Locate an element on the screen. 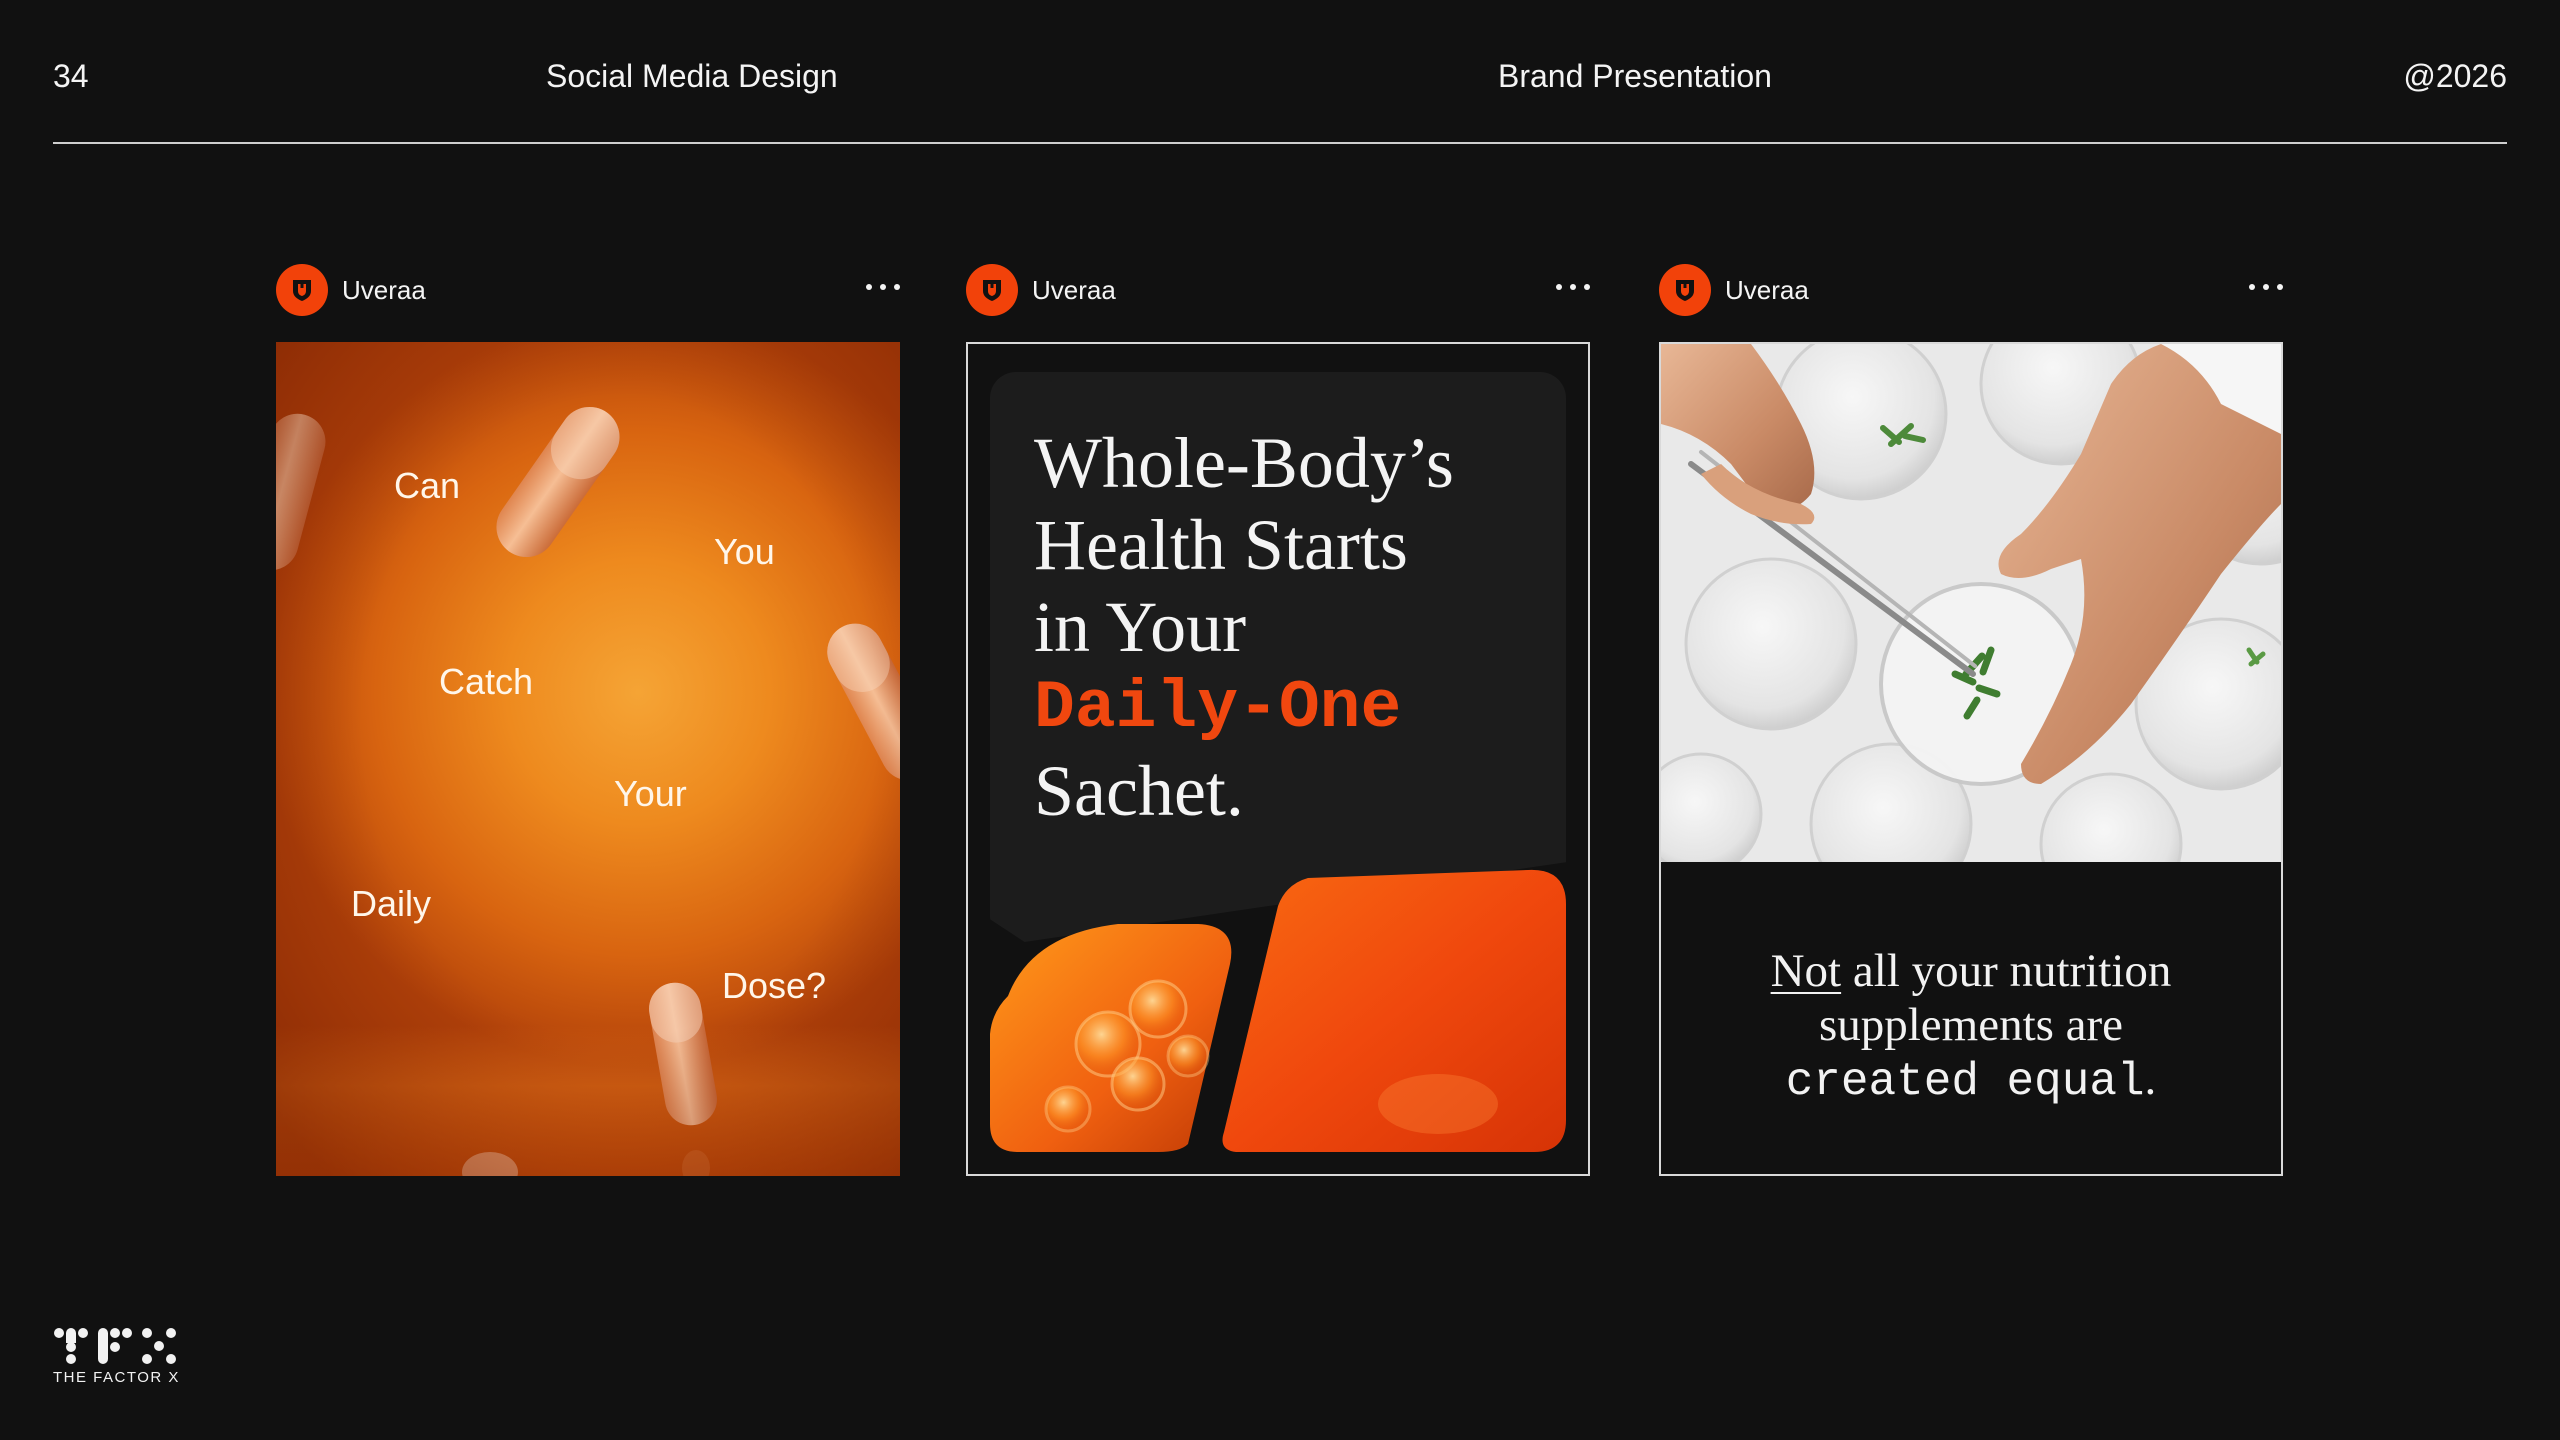 The width and height of the screenshot is (2560, 1440). presentation-title: Brand Presentation is located at coordinates (1635, 76).